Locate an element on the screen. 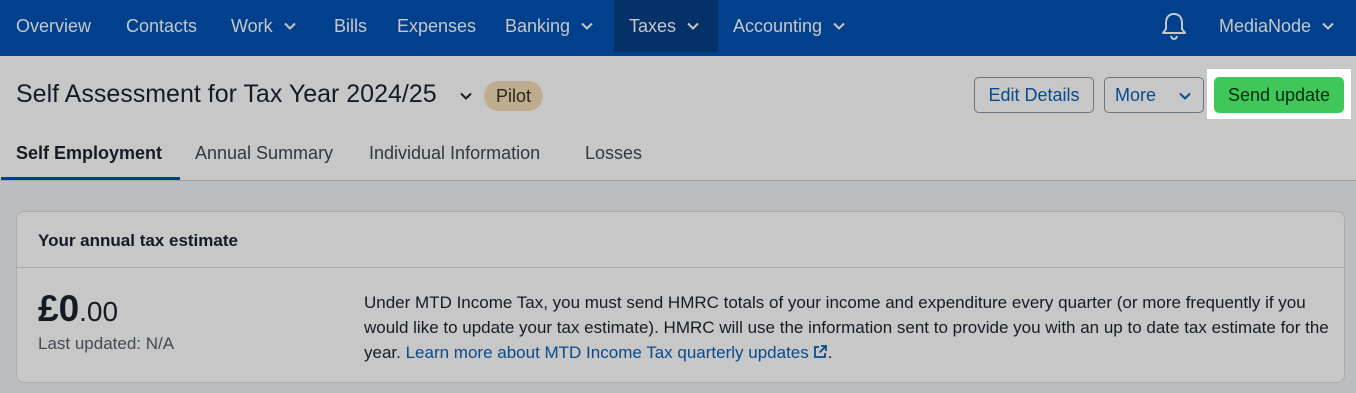  send-update-button: Send update is located at coordinates (1279, 95).